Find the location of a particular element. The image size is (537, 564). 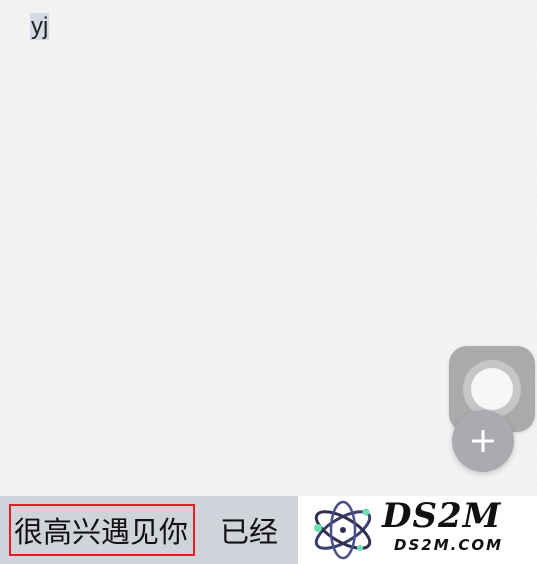

assistive-touch-icon is located at coordinates (492, 389).